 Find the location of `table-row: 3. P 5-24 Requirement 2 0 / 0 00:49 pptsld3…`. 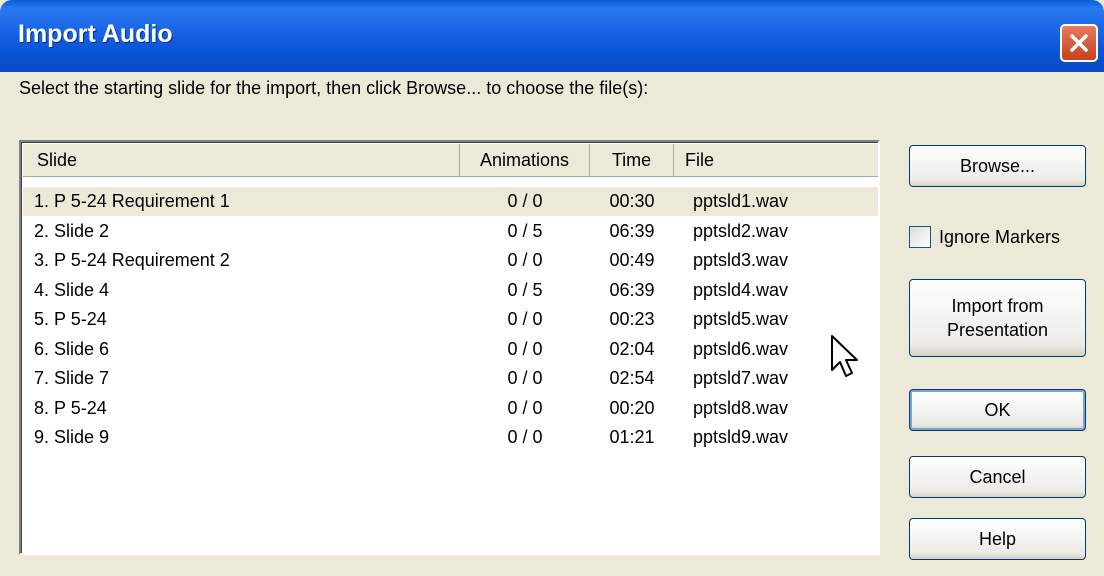

table-row: 3. P 5-24 Requirement 2 0 / 0 00:49 pptsld3… is located at coordinates (450, 260).